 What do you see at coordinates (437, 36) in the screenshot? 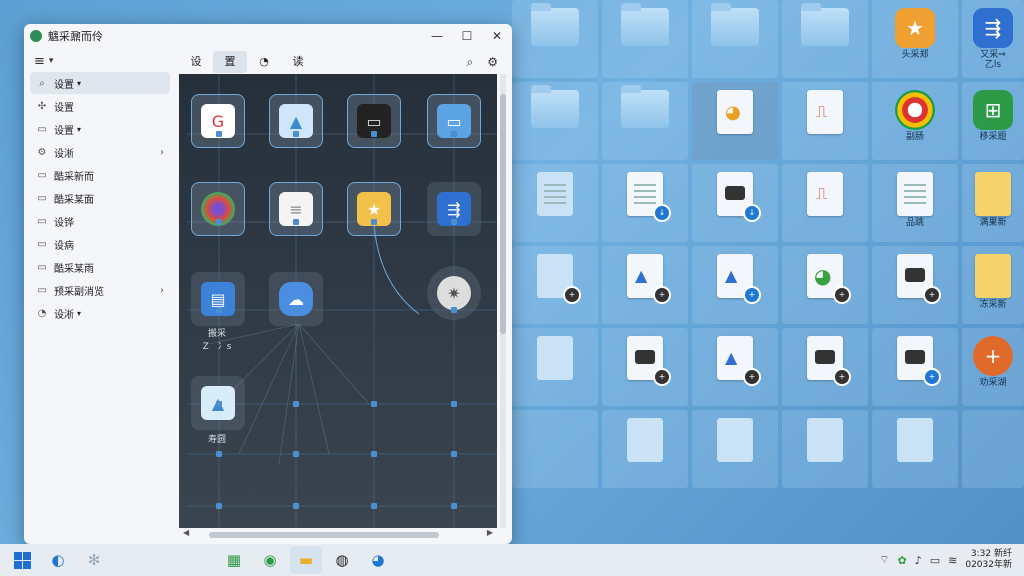
I see `minimize-button: —` at bounding box center [437, 36].